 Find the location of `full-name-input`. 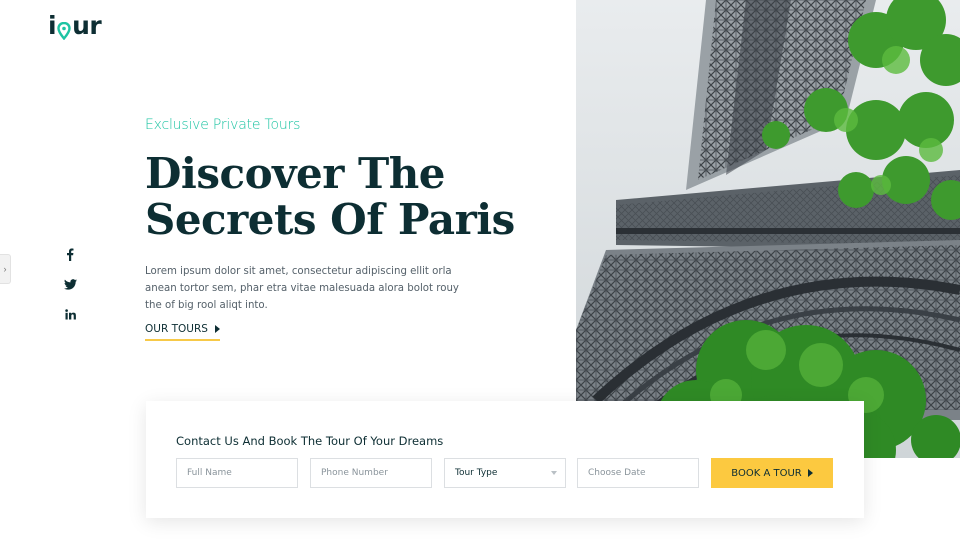

full-name-input is located at coordinates (242, 473).